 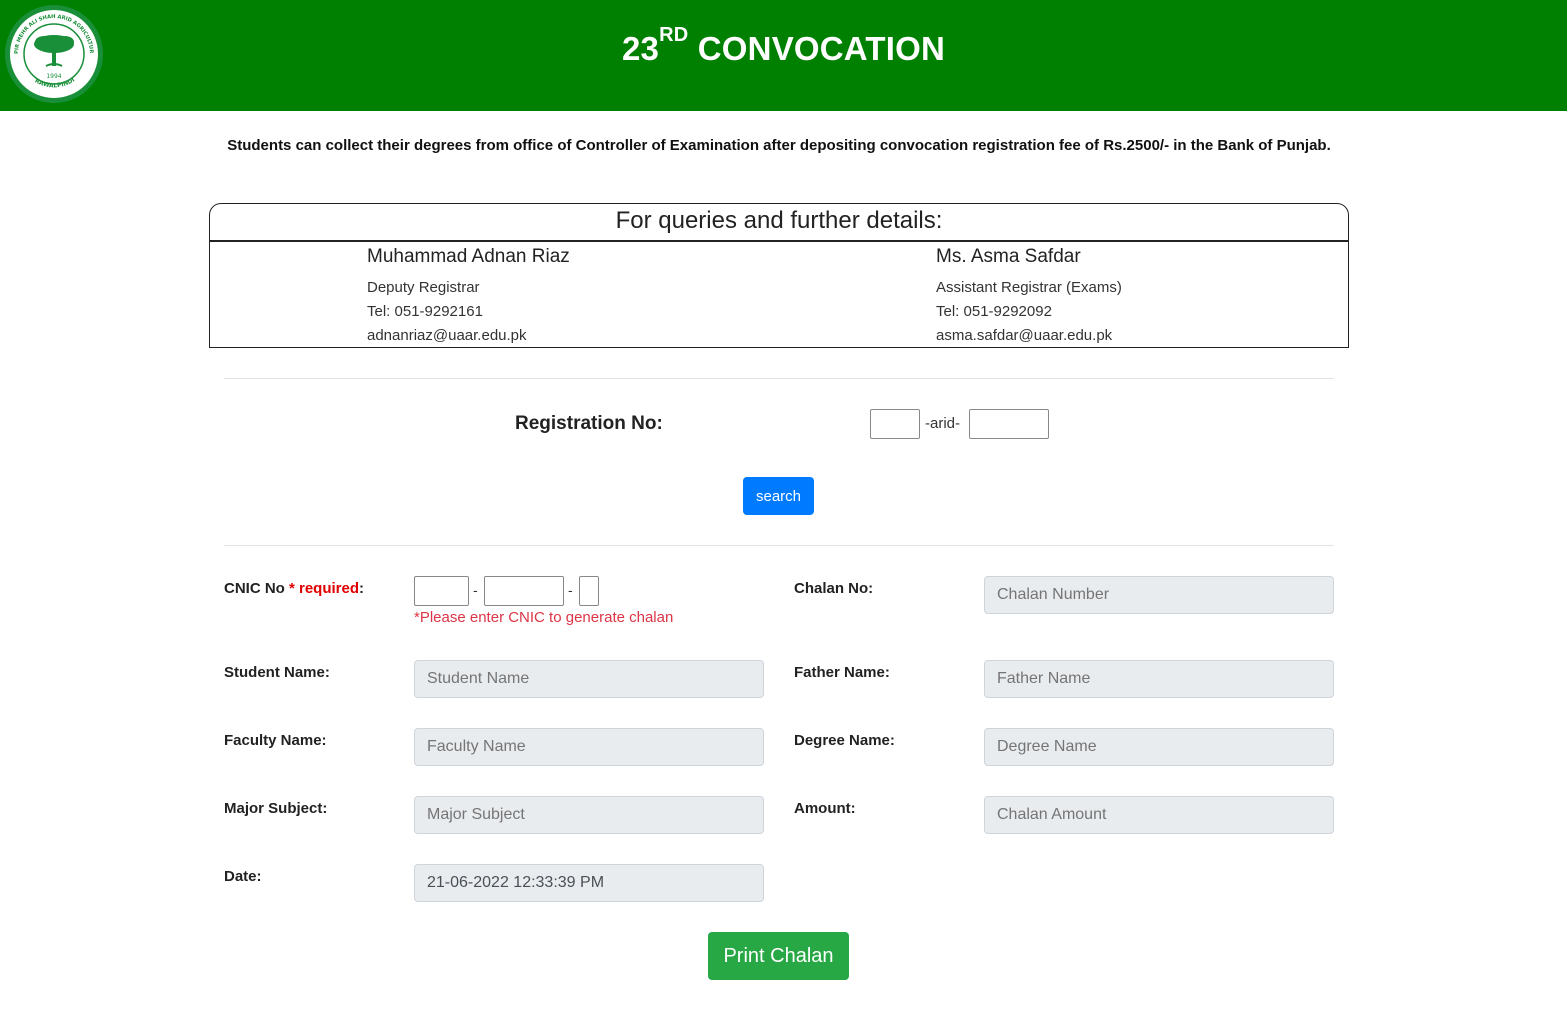 I want to click on date-label: Date:, so click(x=243, y=876).